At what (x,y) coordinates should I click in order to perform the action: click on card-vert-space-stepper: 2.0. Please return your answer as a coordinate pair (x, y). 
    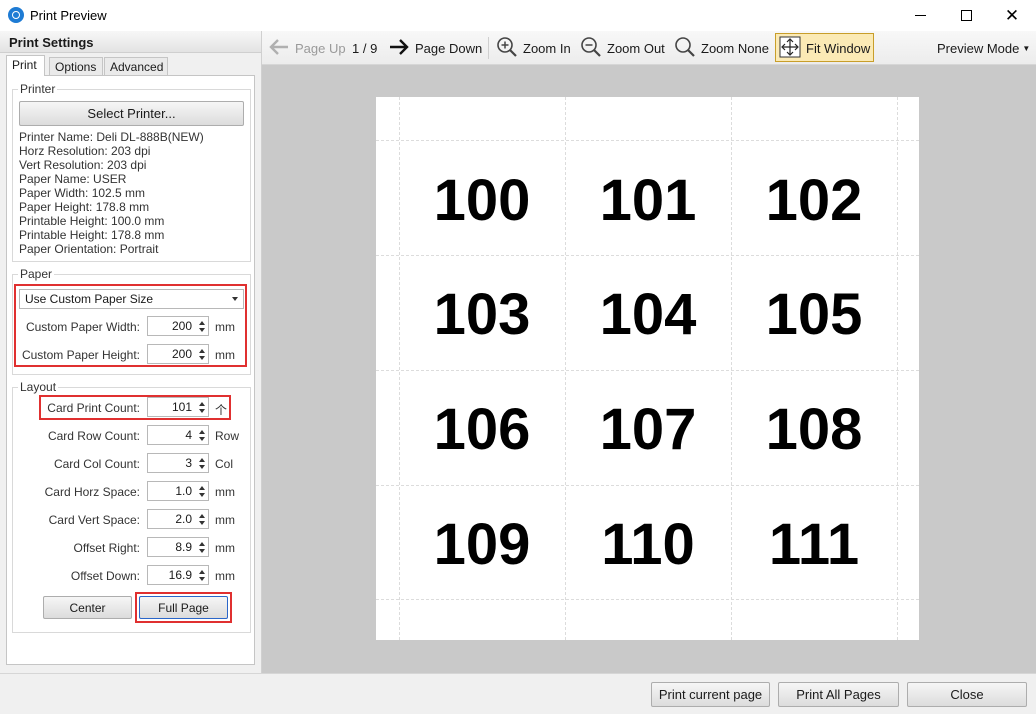
    Looking at the image, I should click on (178, 519).